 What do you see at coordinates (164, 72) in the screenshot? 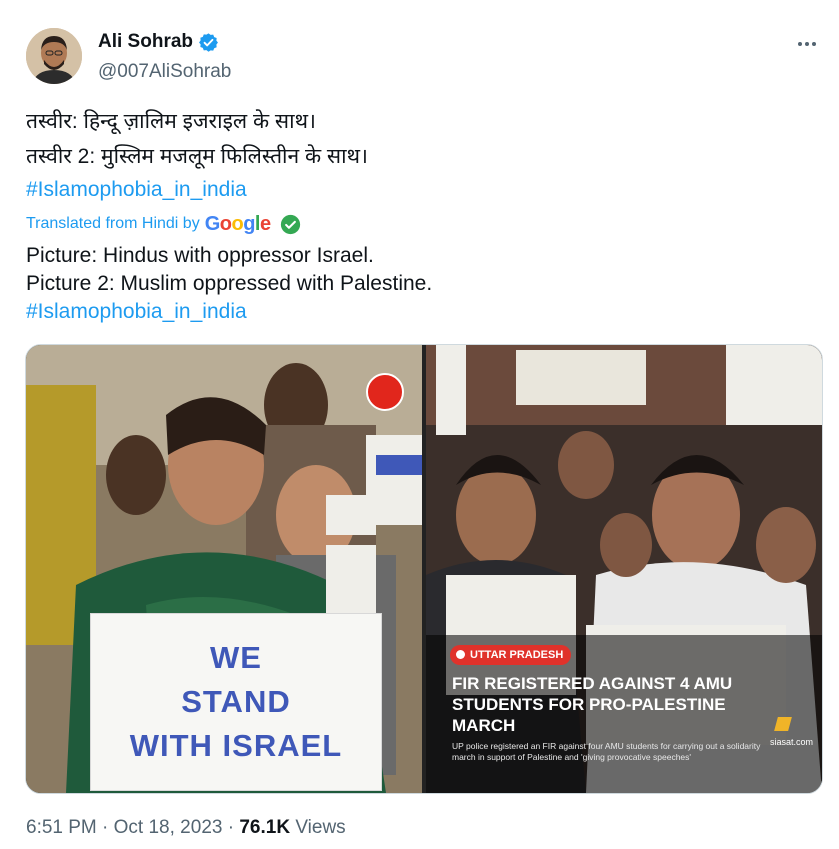
I see `author-handle: @007AliSohrab` at bounding box center [164, 72].